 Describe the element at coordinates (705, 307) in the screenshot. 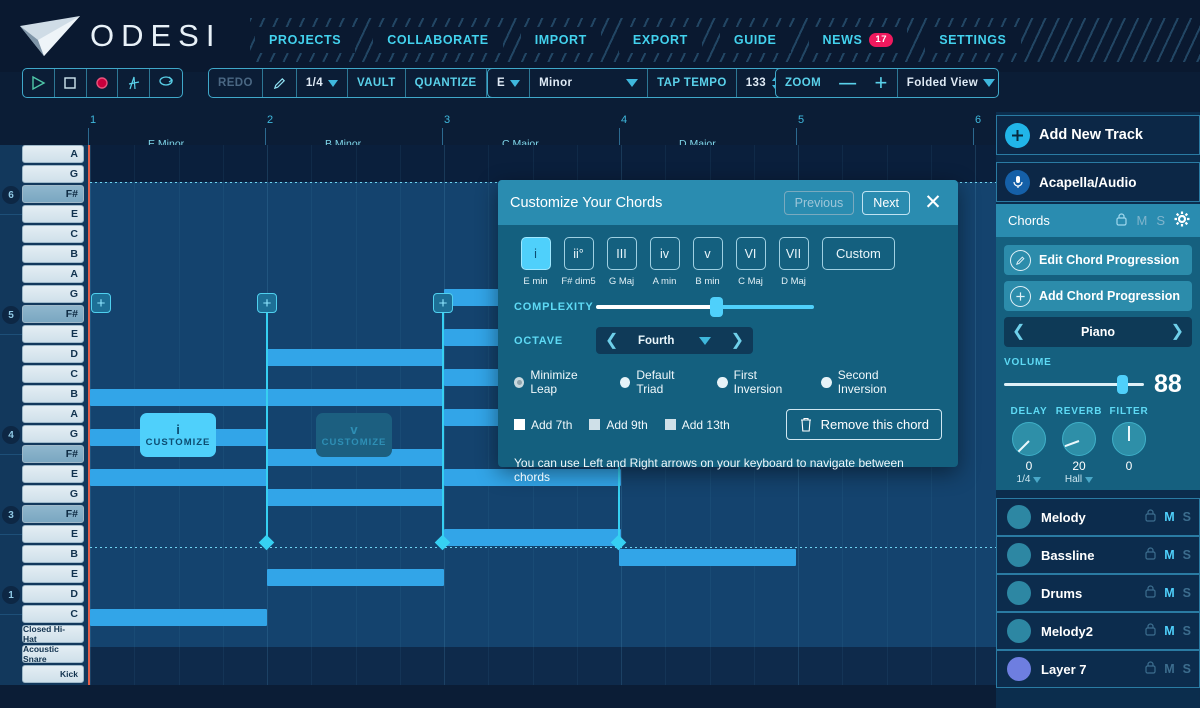

I see `complexity-slider` at that location.